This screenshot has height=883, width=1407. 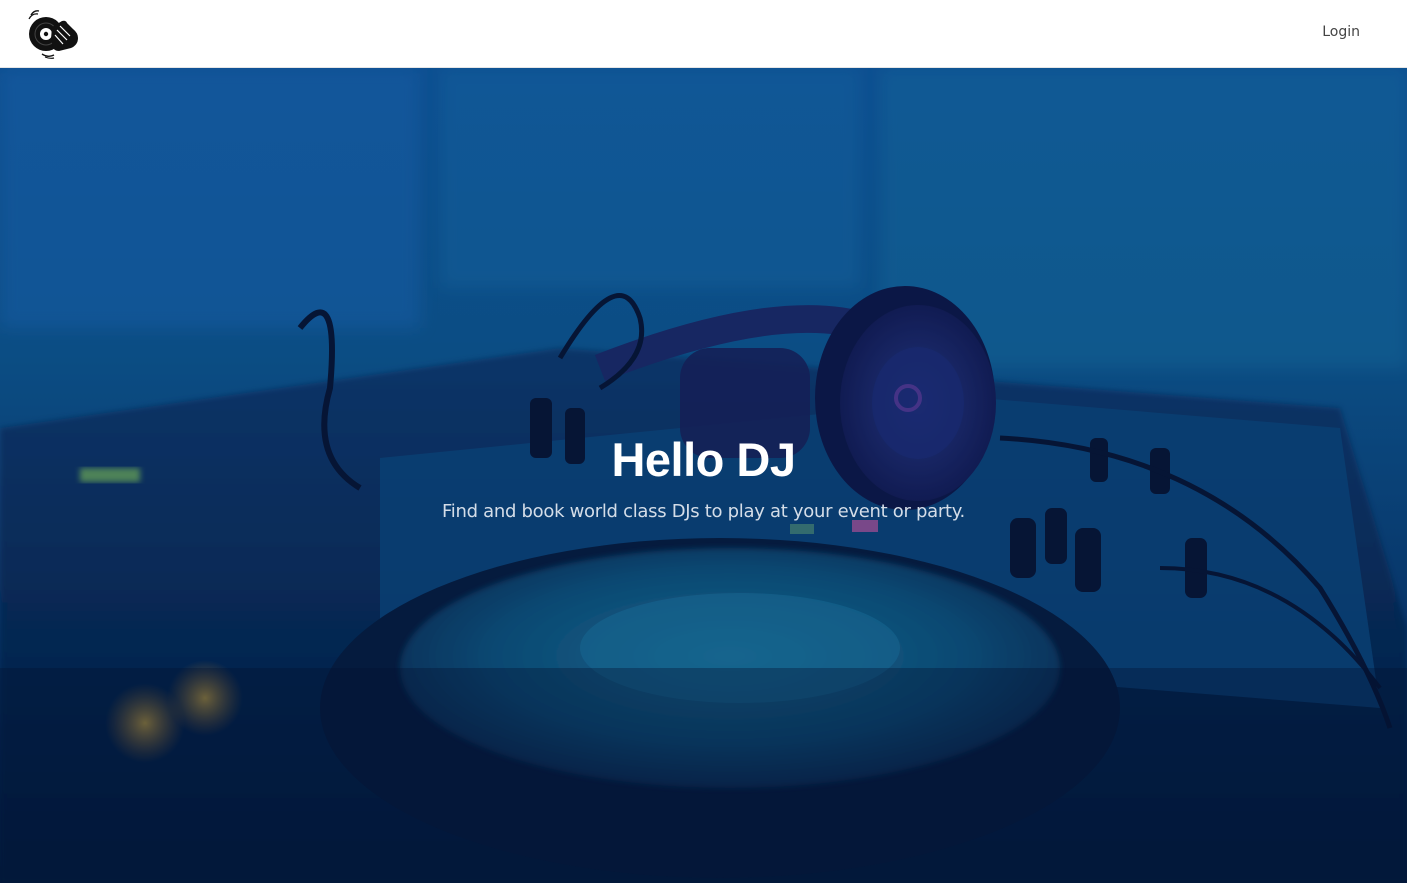 I want to click on navbar: Login, so click(x=703, y=34).